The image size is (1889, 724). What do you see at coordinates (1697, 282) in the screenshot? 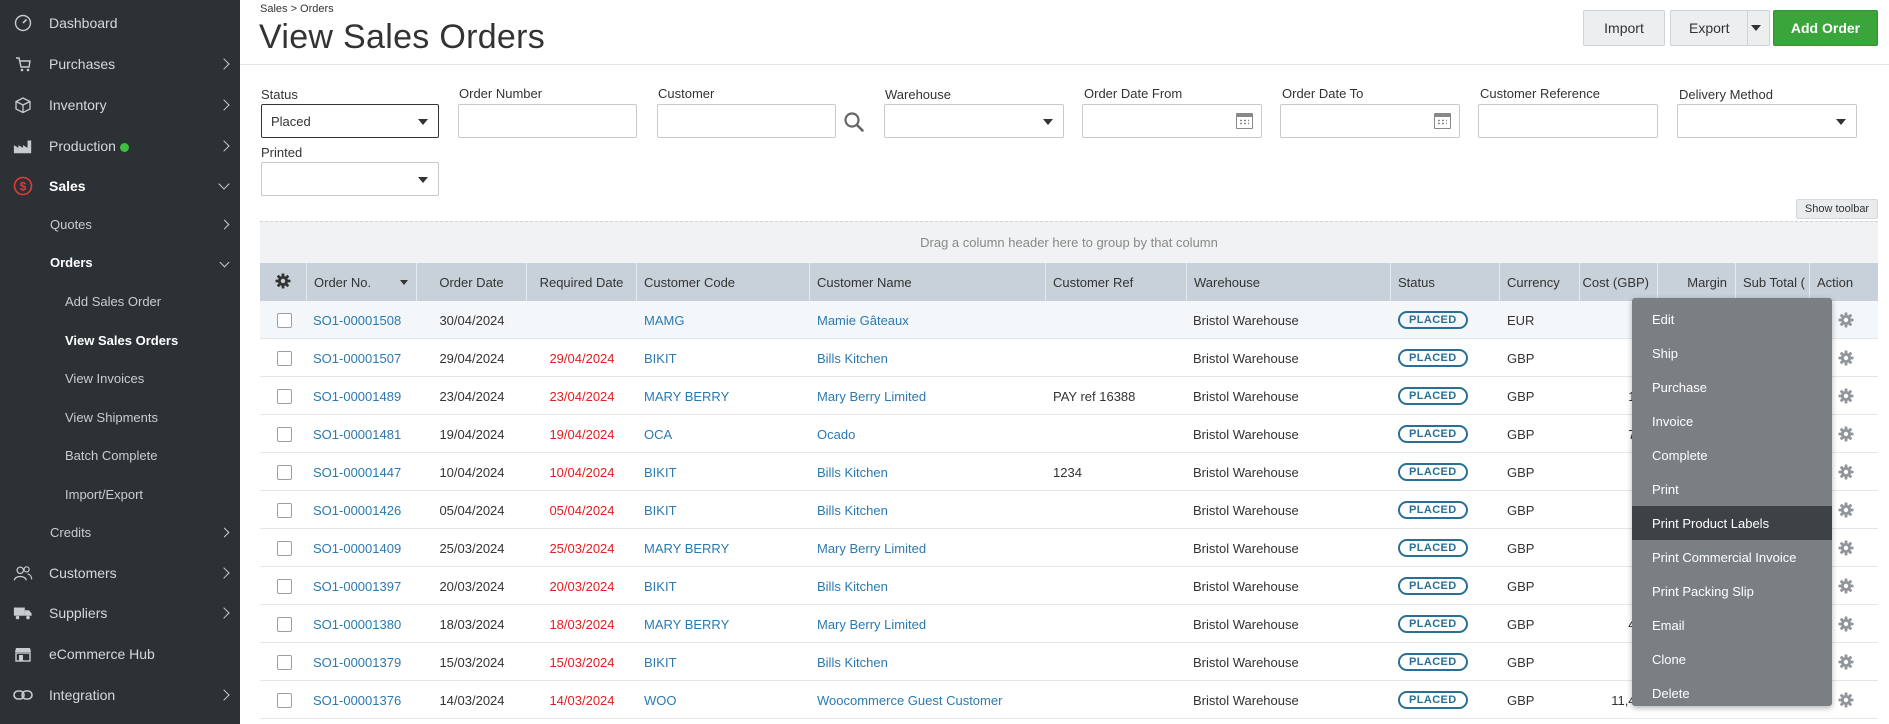
I see `column-header-margin: Margin` at bounding box center [1697, 282].